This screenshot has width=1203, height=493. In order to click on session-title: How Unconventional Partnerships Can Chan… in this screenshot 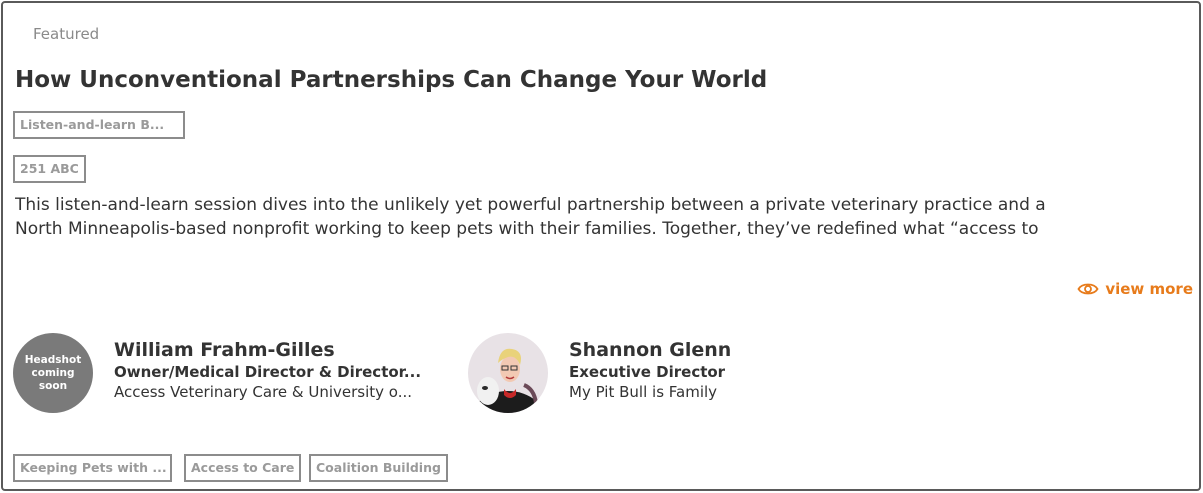, I will do `click(391, 80)`.